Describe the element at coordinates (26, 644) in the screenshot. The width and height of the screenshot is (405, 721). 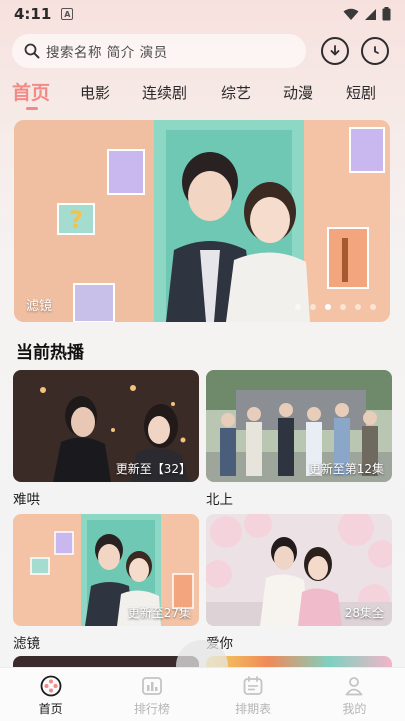
I see `card-title: 滤镜` at that location.